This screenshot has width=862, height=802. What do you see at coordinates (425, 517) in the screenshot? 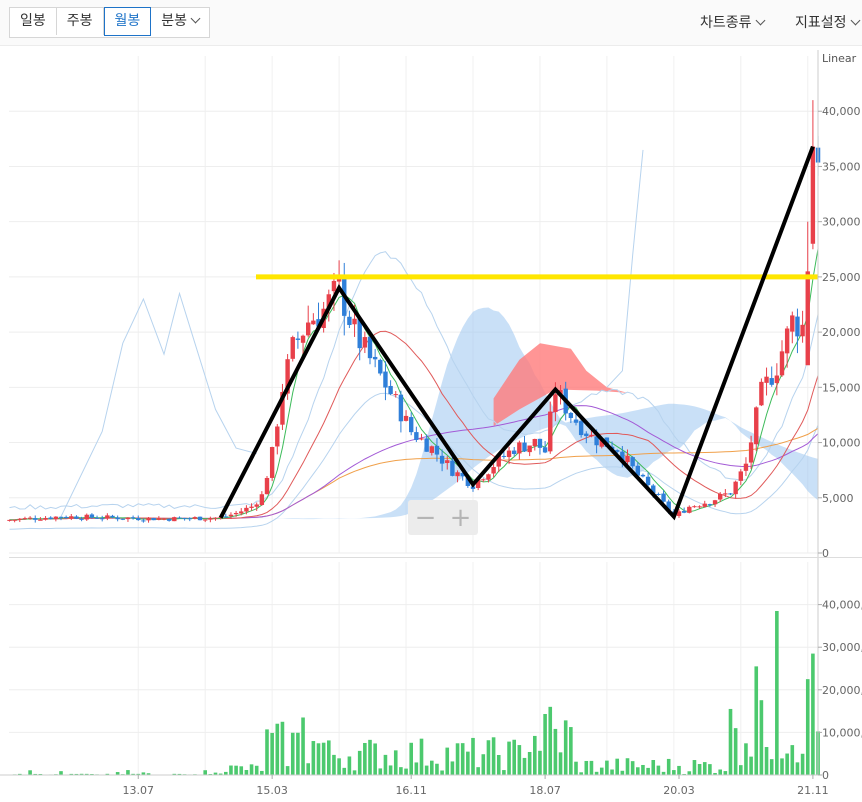
I see `zoom-out-button: −` at bounding box center [425, 517].